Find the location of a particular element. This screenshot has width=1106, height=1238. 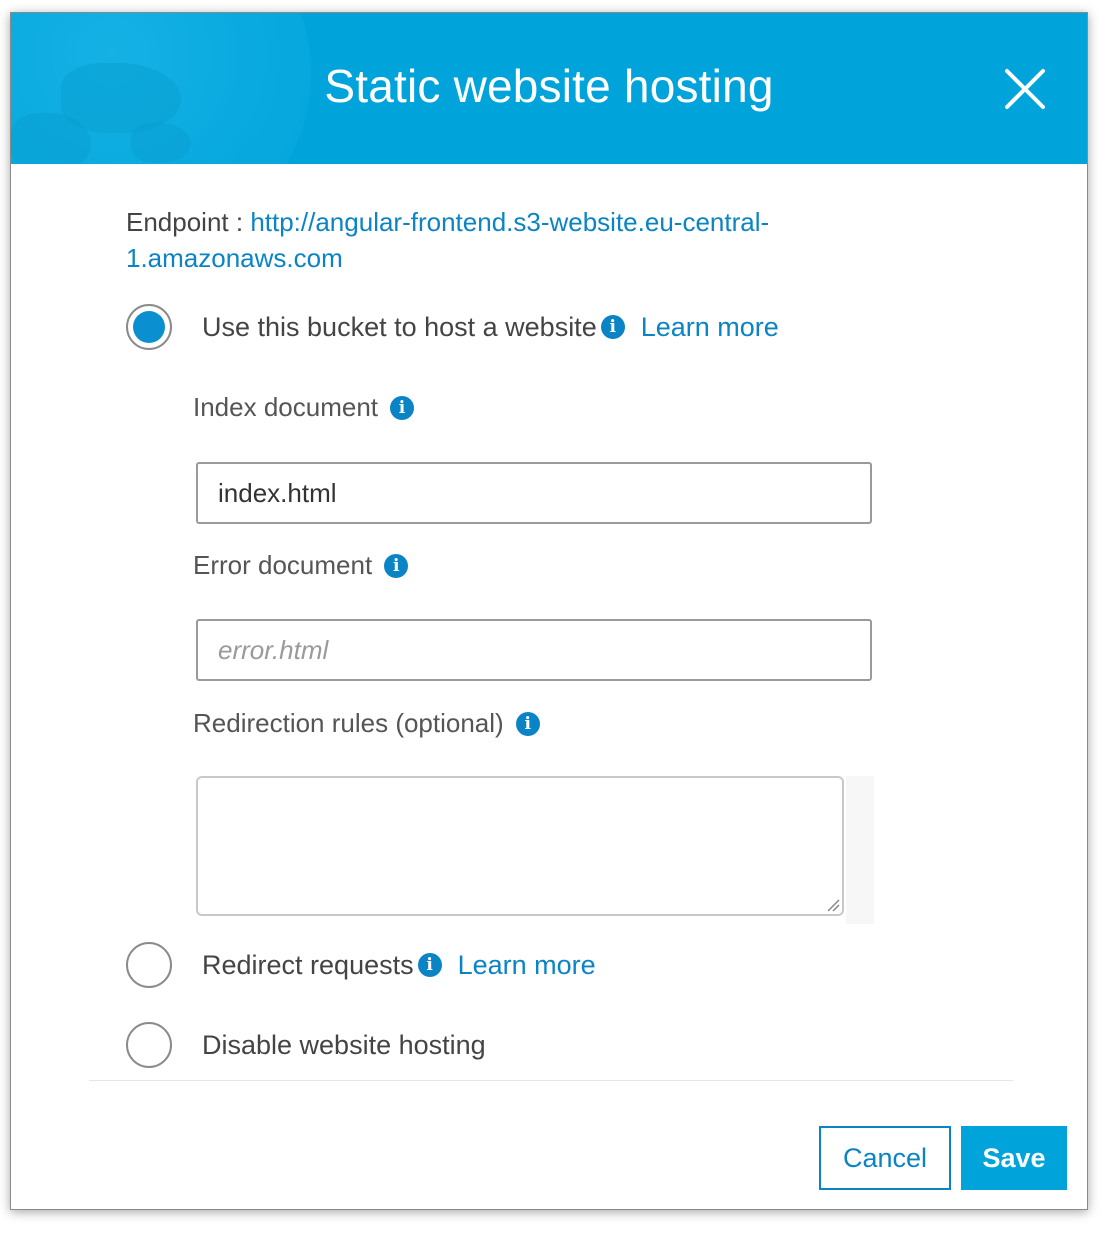

host-website-radio is located at coordinates (149, 327).